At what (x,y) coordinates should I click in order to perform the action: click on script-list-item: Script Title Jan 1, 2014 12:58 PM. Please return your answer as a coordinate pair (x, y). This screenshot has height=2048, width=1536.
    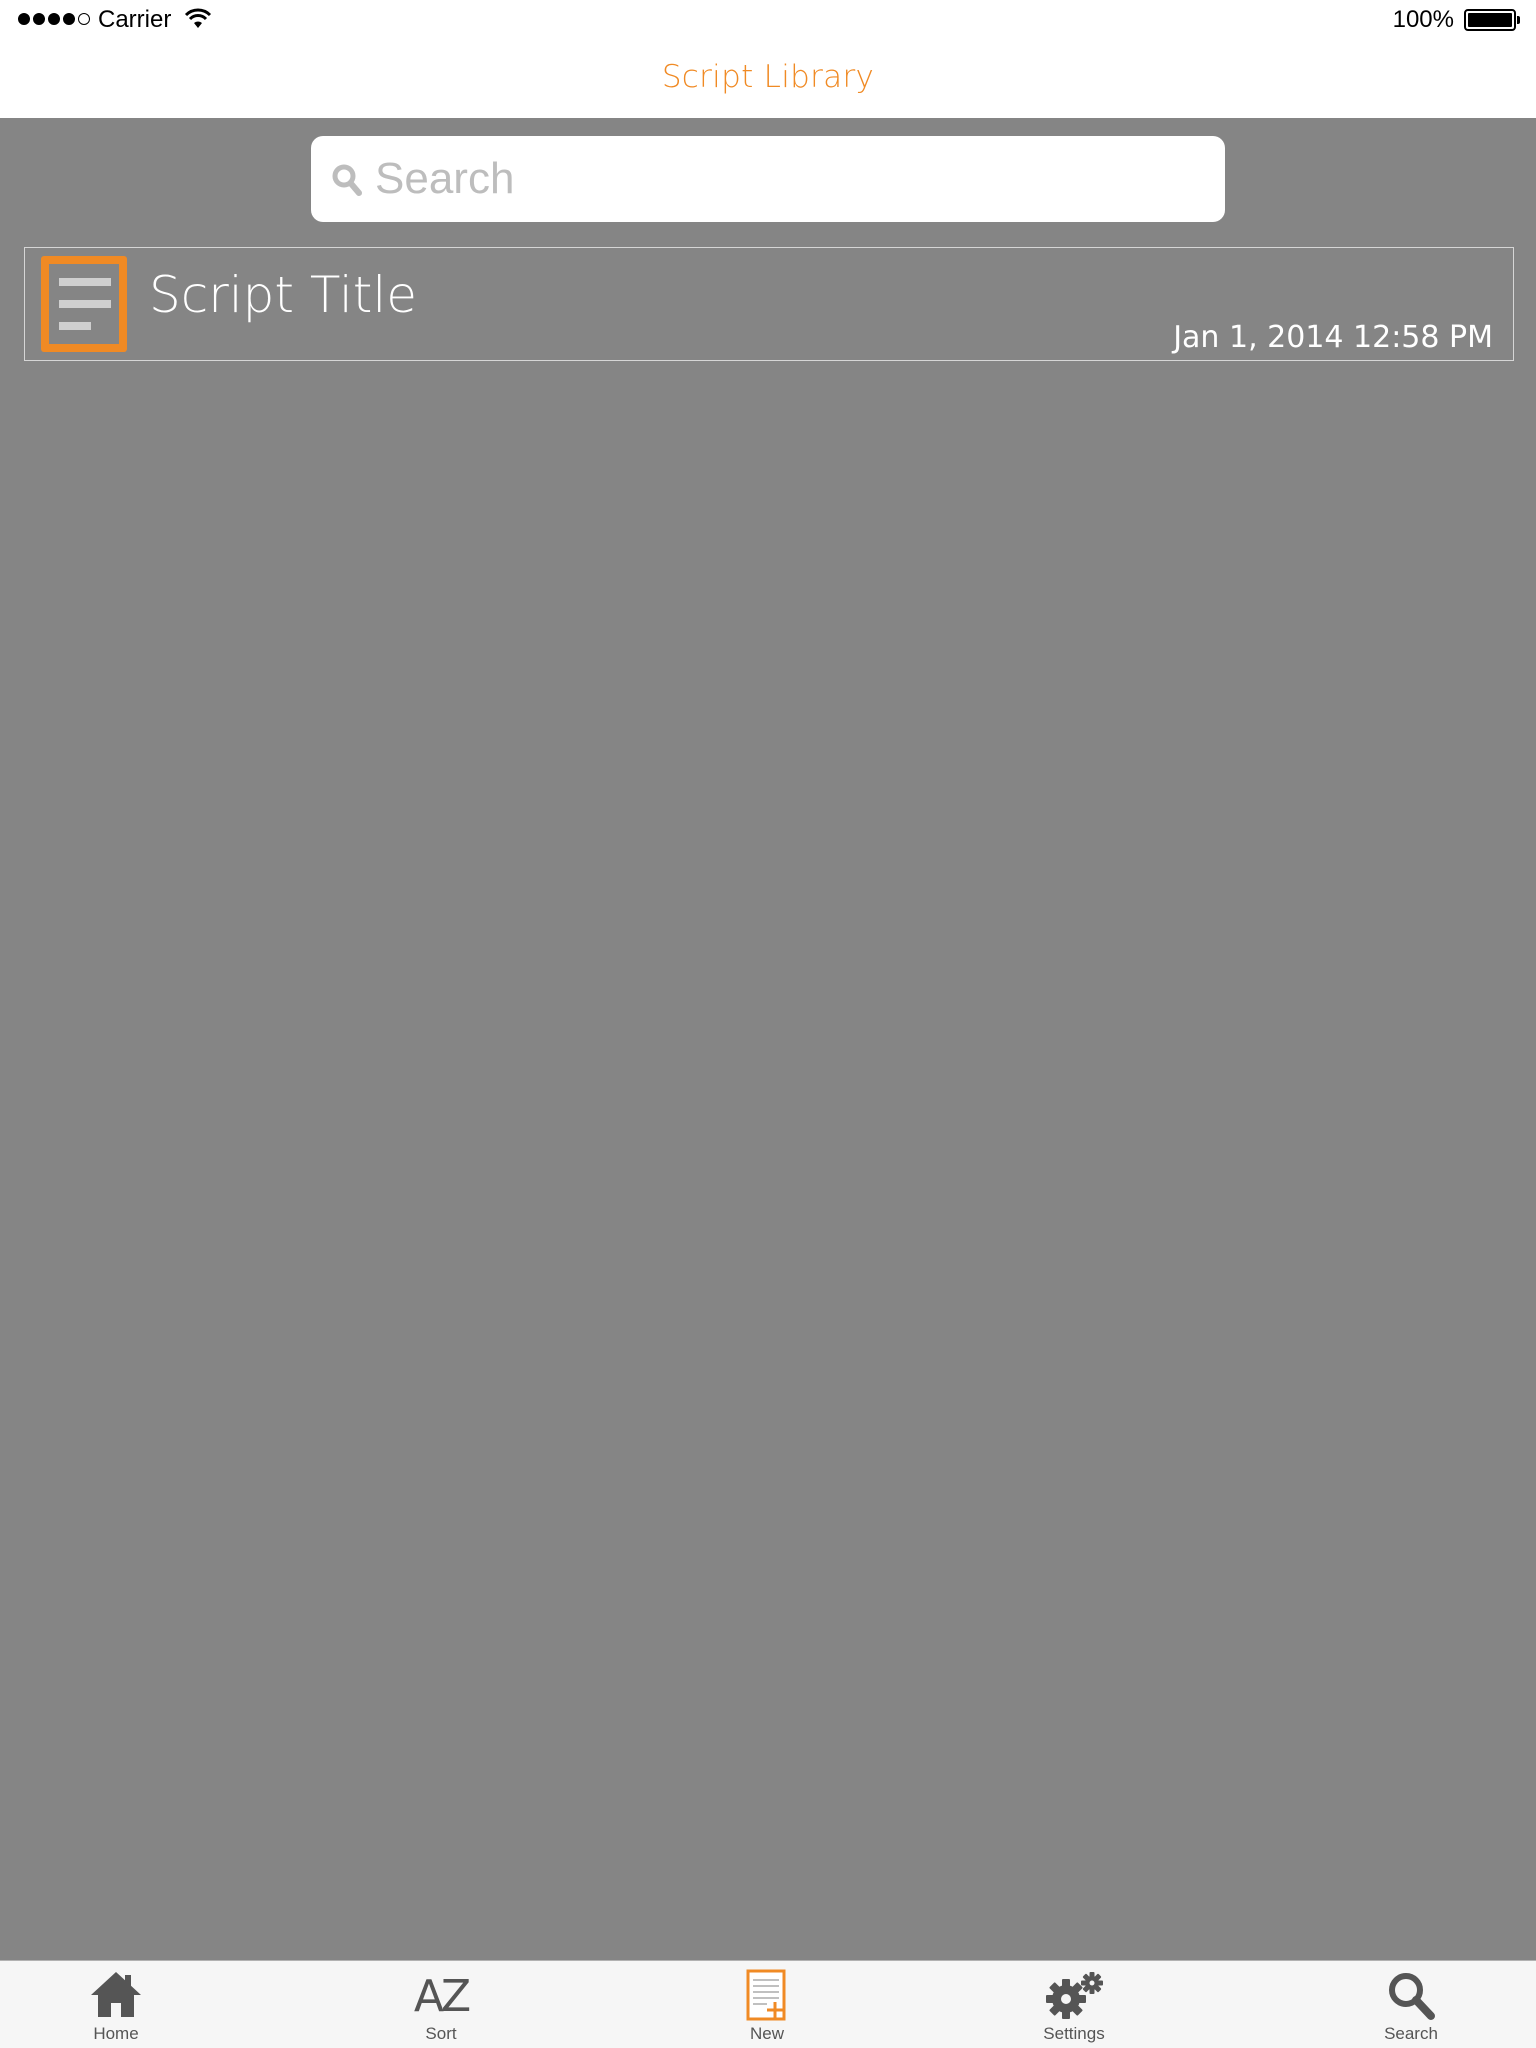
    Looking at the image, I should click on (769, 304).